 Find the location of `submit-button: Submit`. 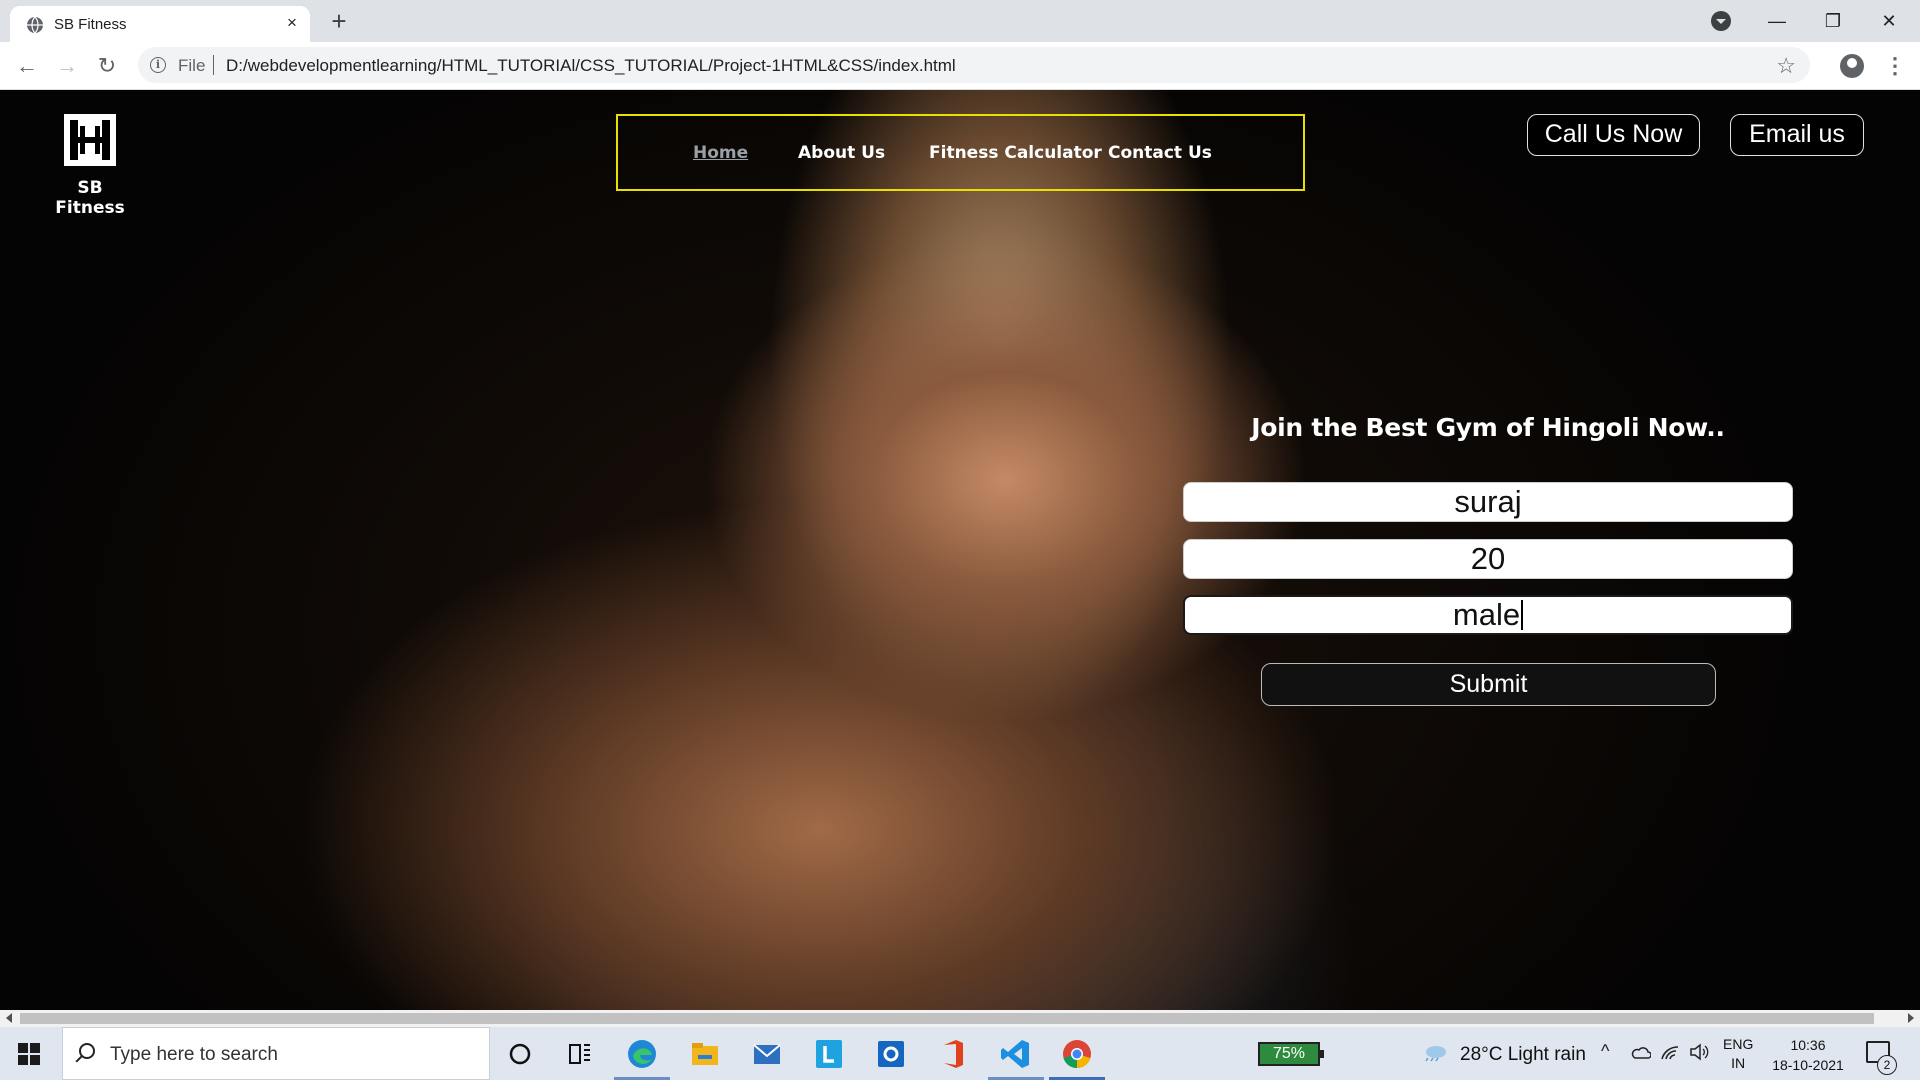

submit-button: Submit is located at coordinates (1488, 684).